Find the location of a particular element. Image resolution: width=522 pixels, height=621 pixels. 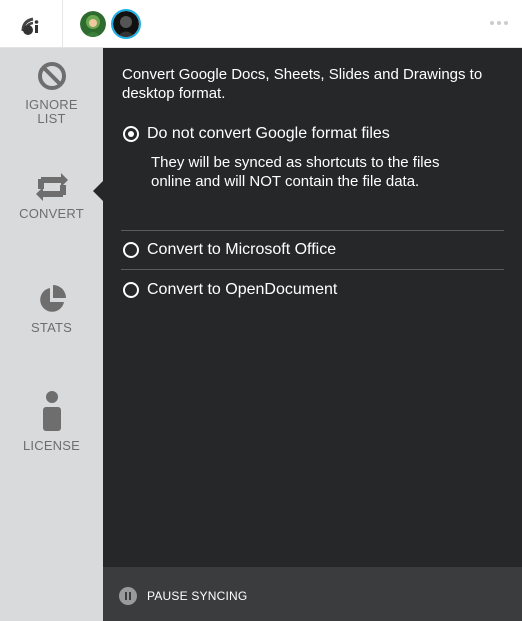

account-avatar is located at coordinates (93, 24).